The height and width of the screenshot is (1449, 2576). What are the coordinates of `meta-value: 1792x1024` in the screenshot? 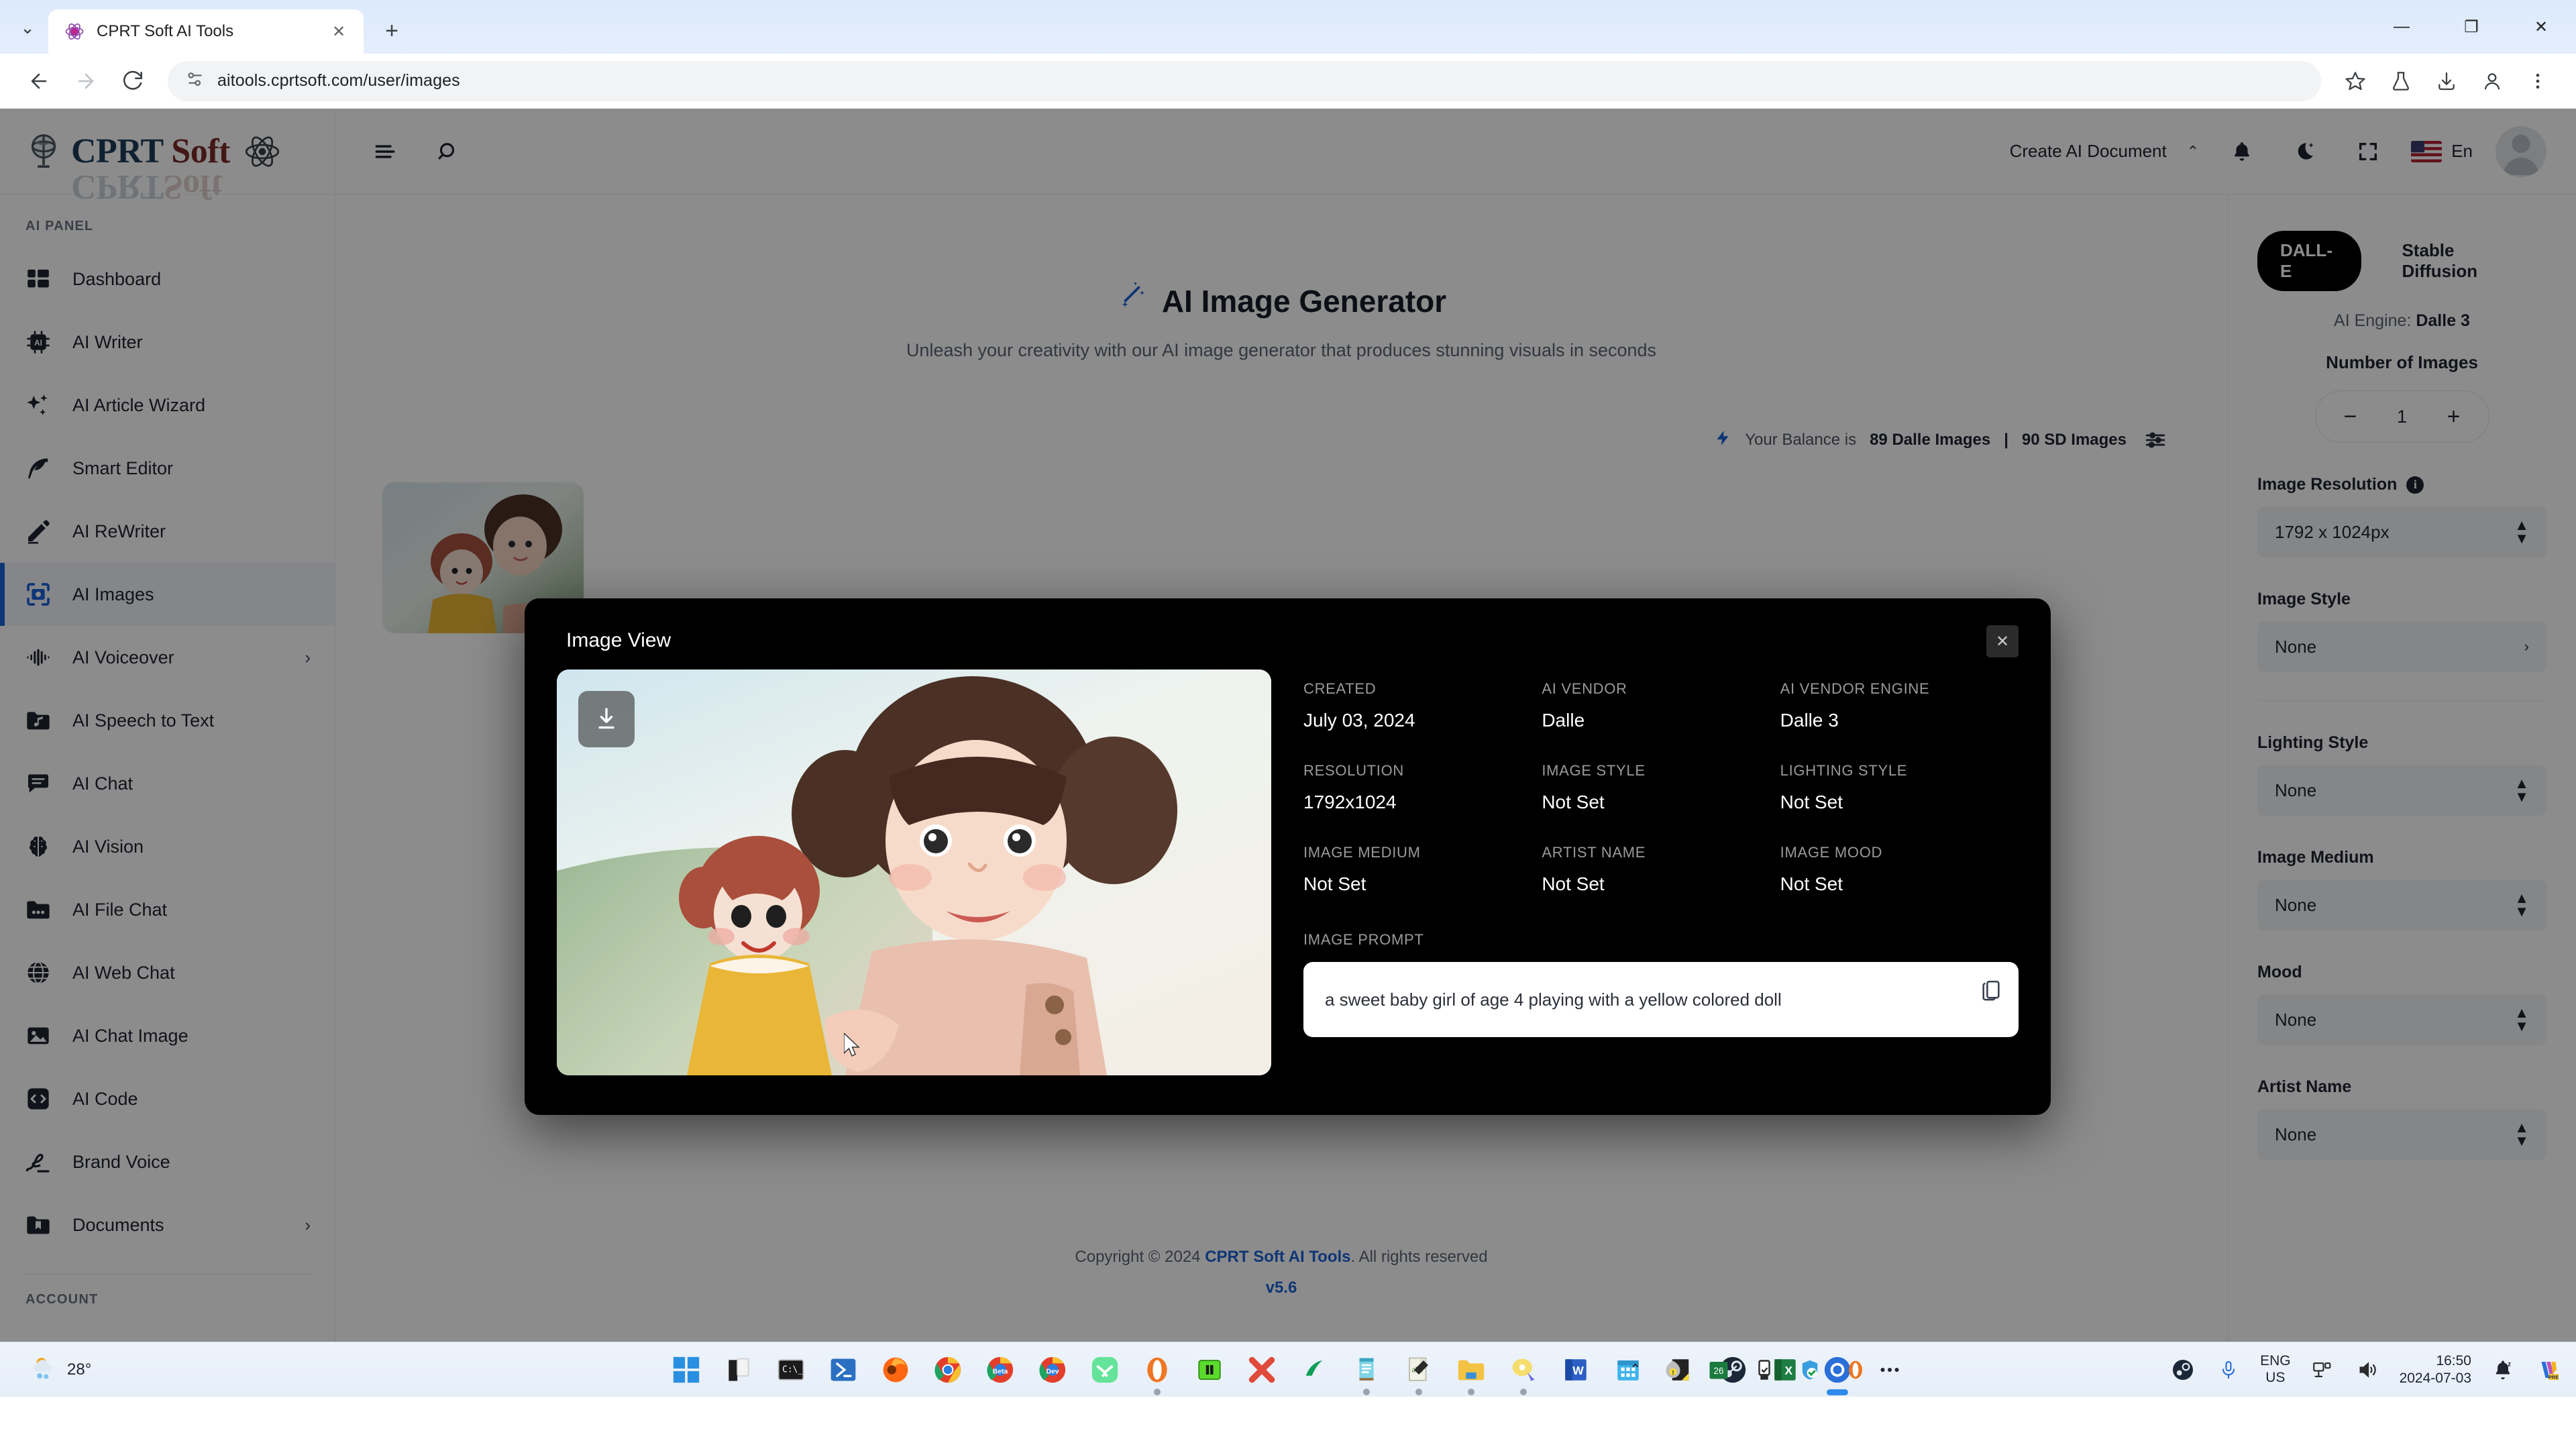 It's located at (1350, 802).